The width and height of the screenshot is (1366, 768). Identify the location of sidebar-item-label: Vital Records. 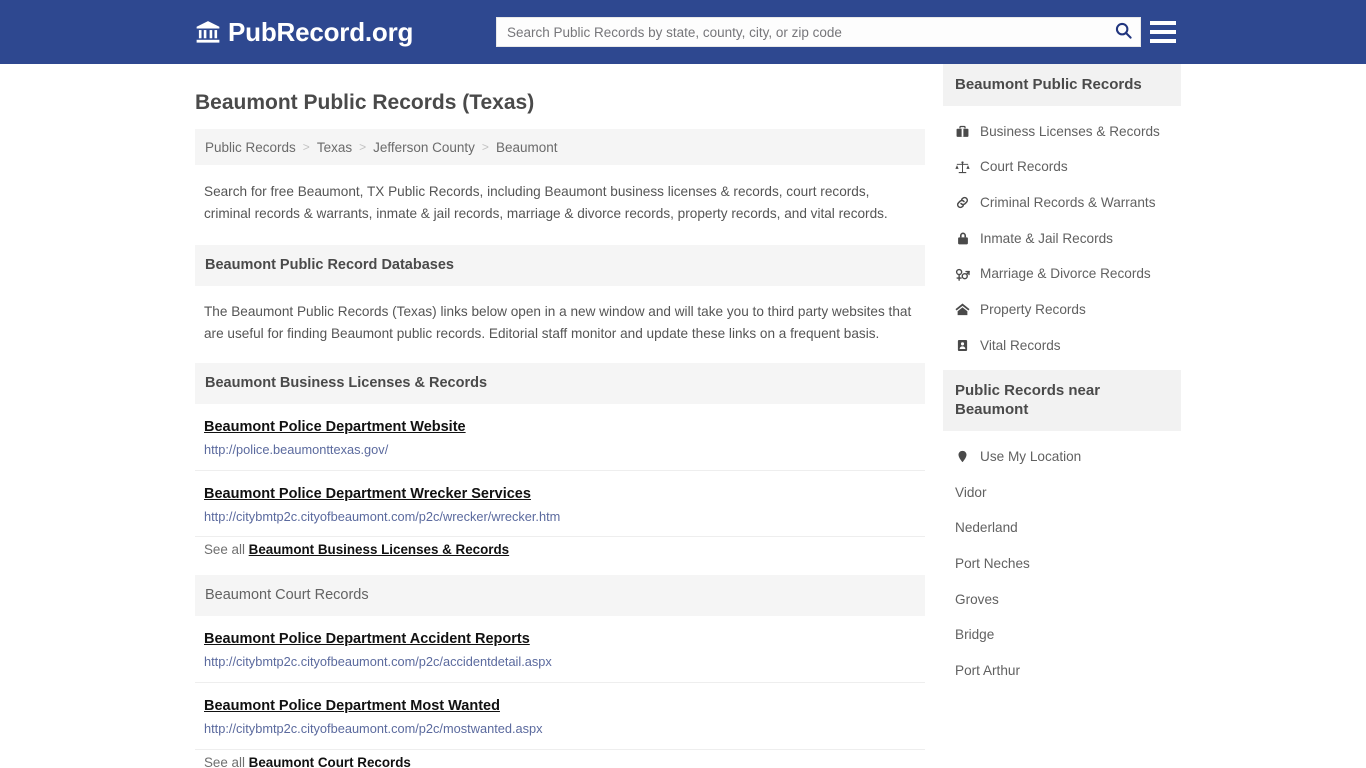
(1020, 345).